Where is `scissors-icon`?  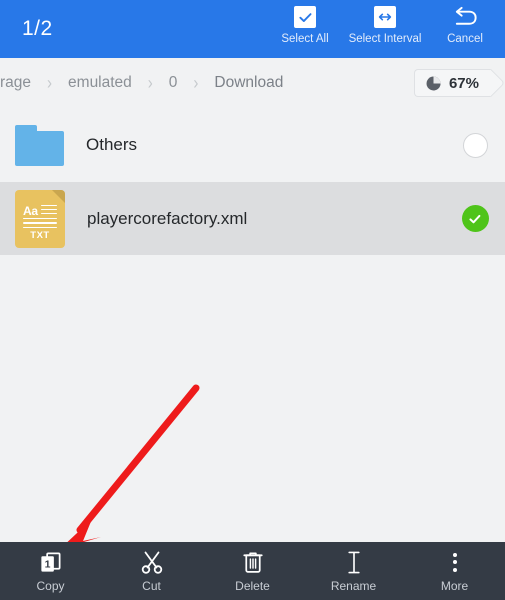
scissors-icon is located at coordinates (152, 562).